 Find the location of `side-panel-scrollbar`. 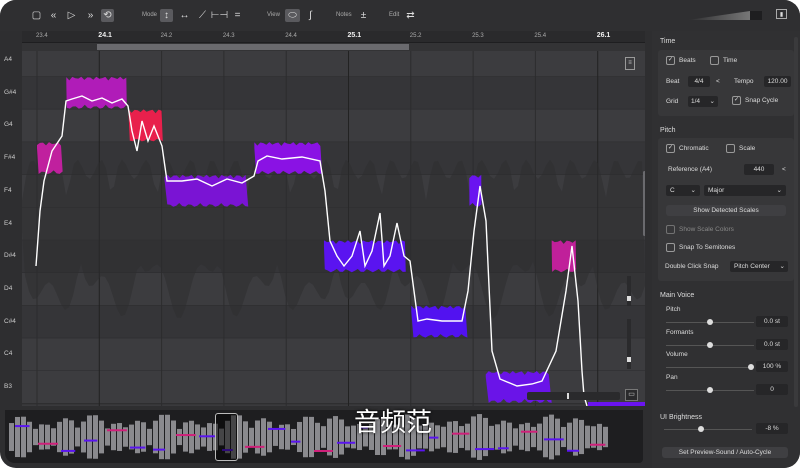

side-panel-scrollbar is located at coordinates (796, 222).